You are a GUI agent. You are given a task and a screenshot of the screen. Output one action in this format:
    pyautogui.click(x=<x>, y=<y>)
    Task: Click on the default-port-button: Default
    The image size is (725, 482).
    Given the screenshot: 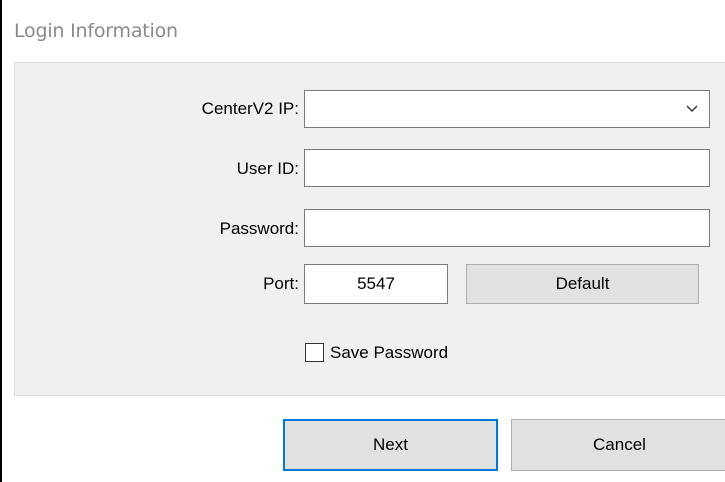 What is the action you would take?
    pyautogui.click(x=582, y=284)
    